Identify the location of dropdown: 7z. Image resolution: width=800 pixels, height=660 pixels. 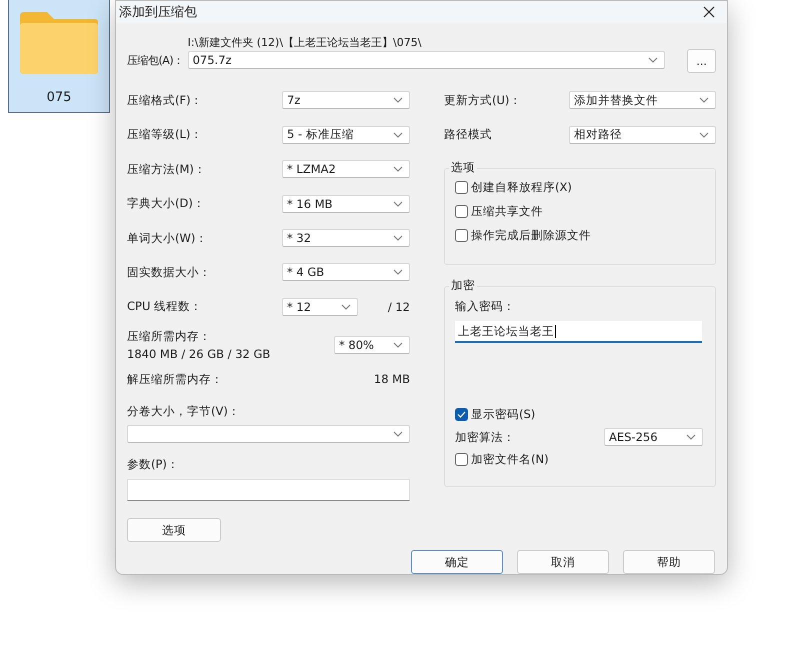
(346, 100).